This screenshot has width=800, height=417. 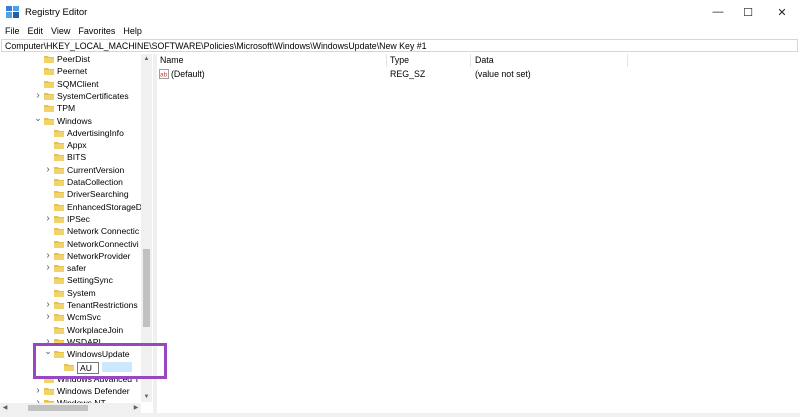 I want to click on tree-item: › CurrentVersion, so click(x=76, y=170).